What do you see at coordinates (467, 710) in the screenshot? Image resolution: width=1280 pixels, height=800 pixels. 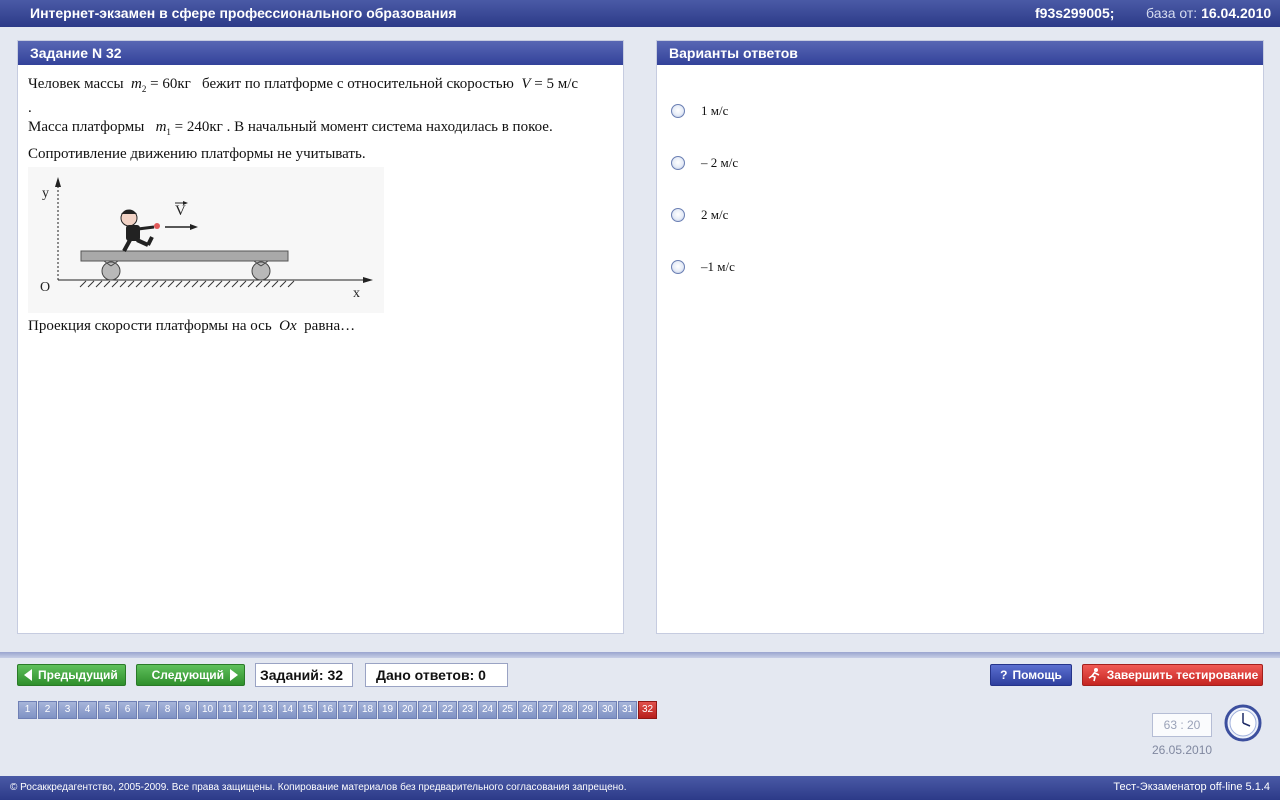 I see `task-nav-item-23: 23` at bounding box center [467, 710].